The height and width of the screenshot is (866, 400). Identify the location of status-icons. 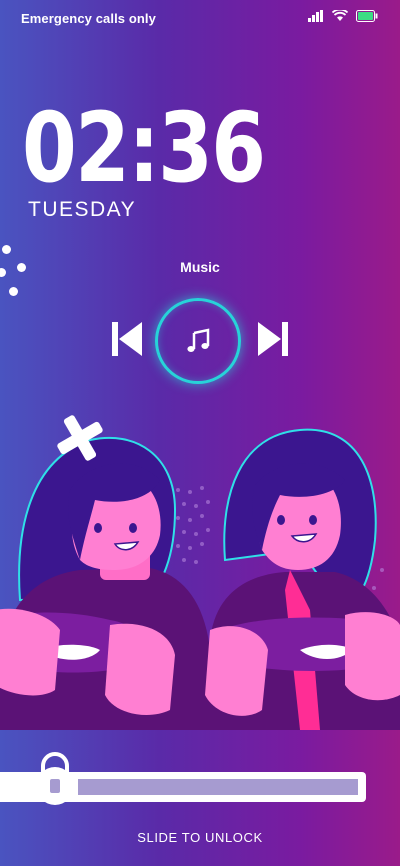
(343, 16).